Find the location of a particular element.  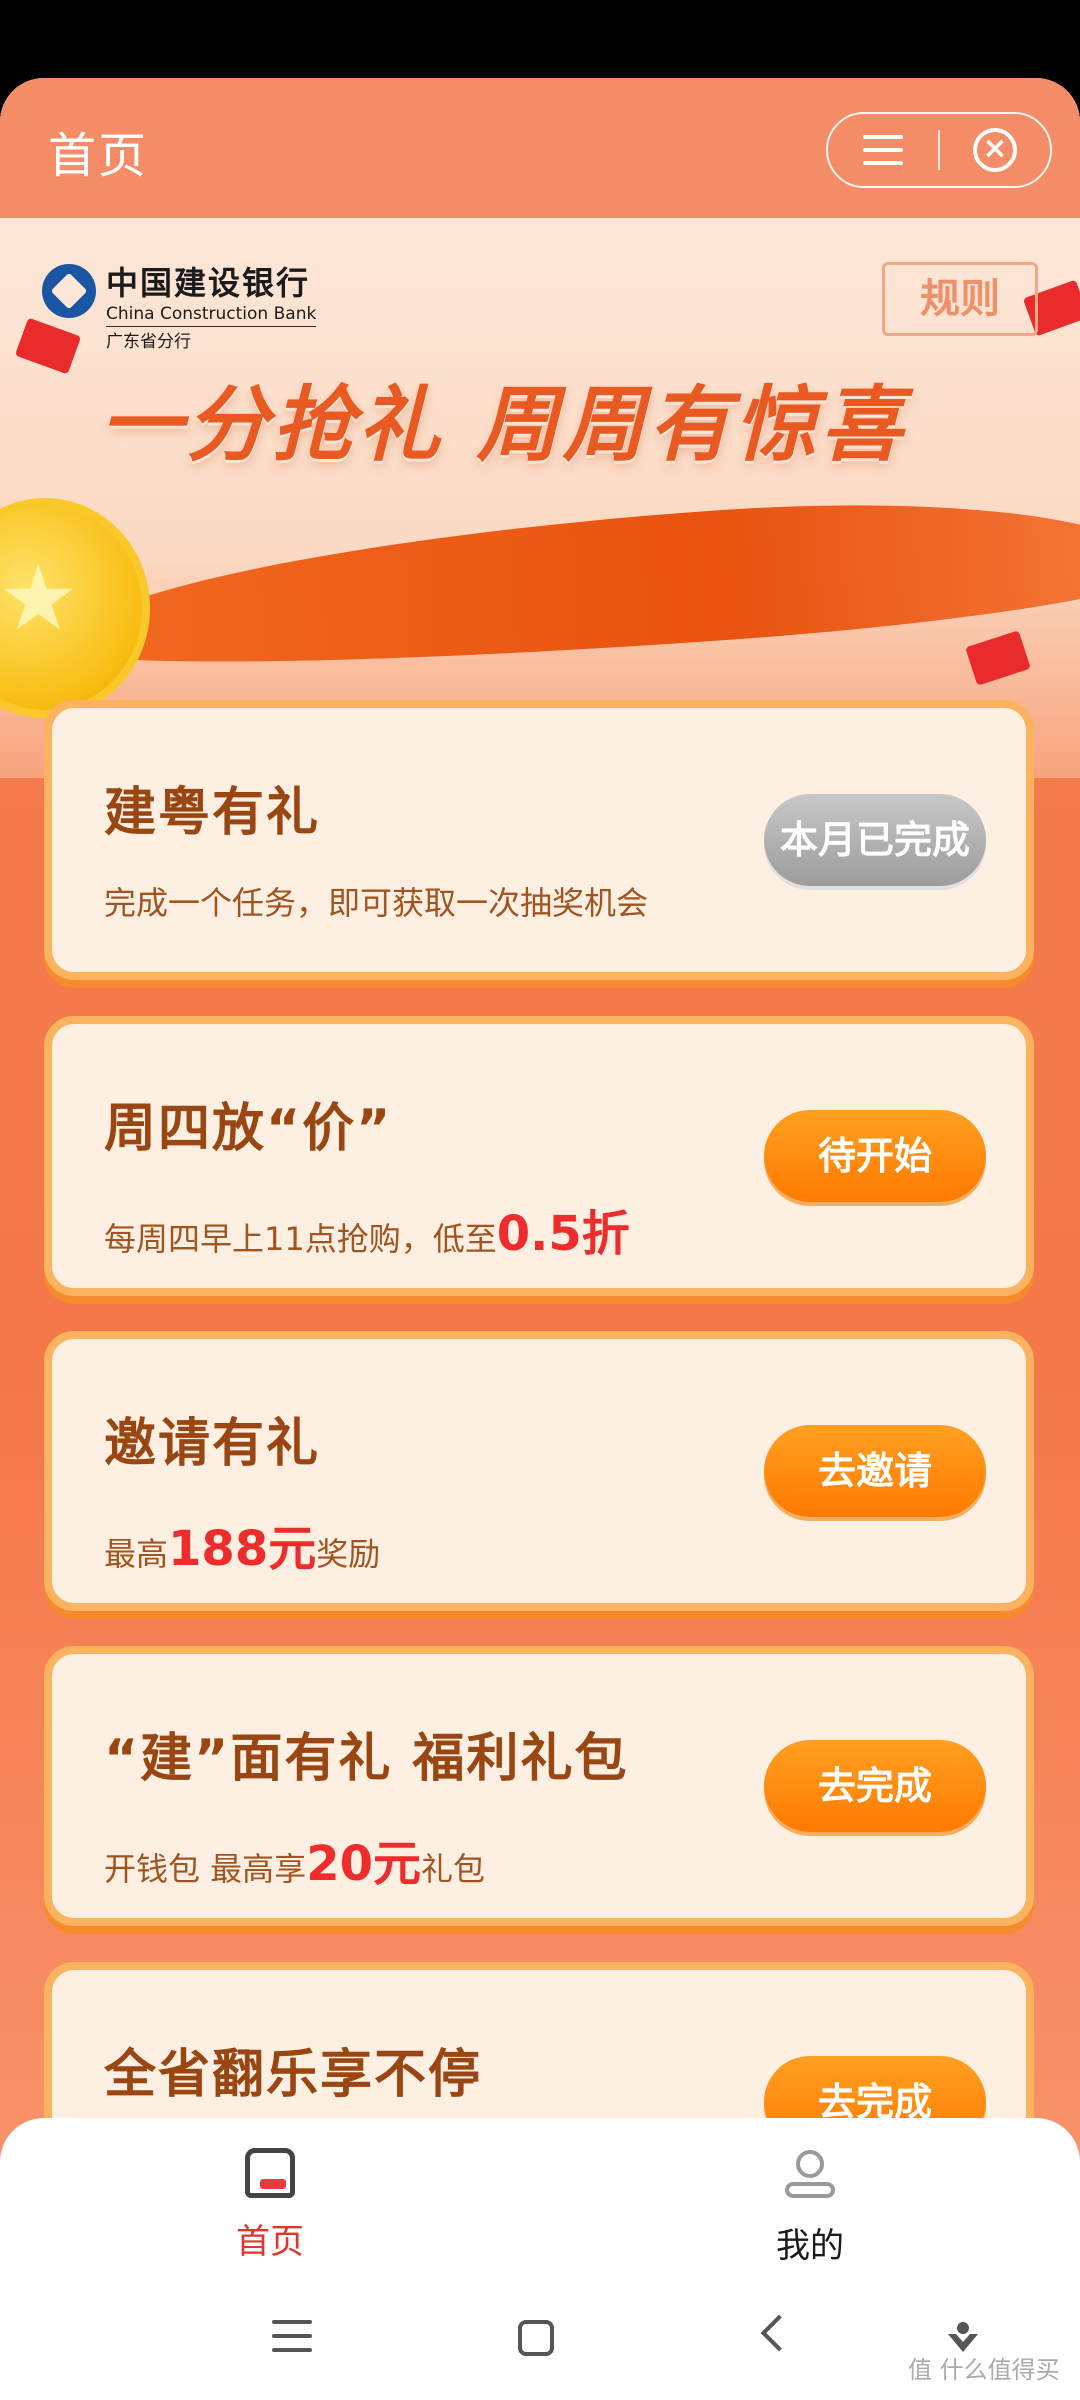

invite-button: 去邀请 is located at coordinates (875, 1471).